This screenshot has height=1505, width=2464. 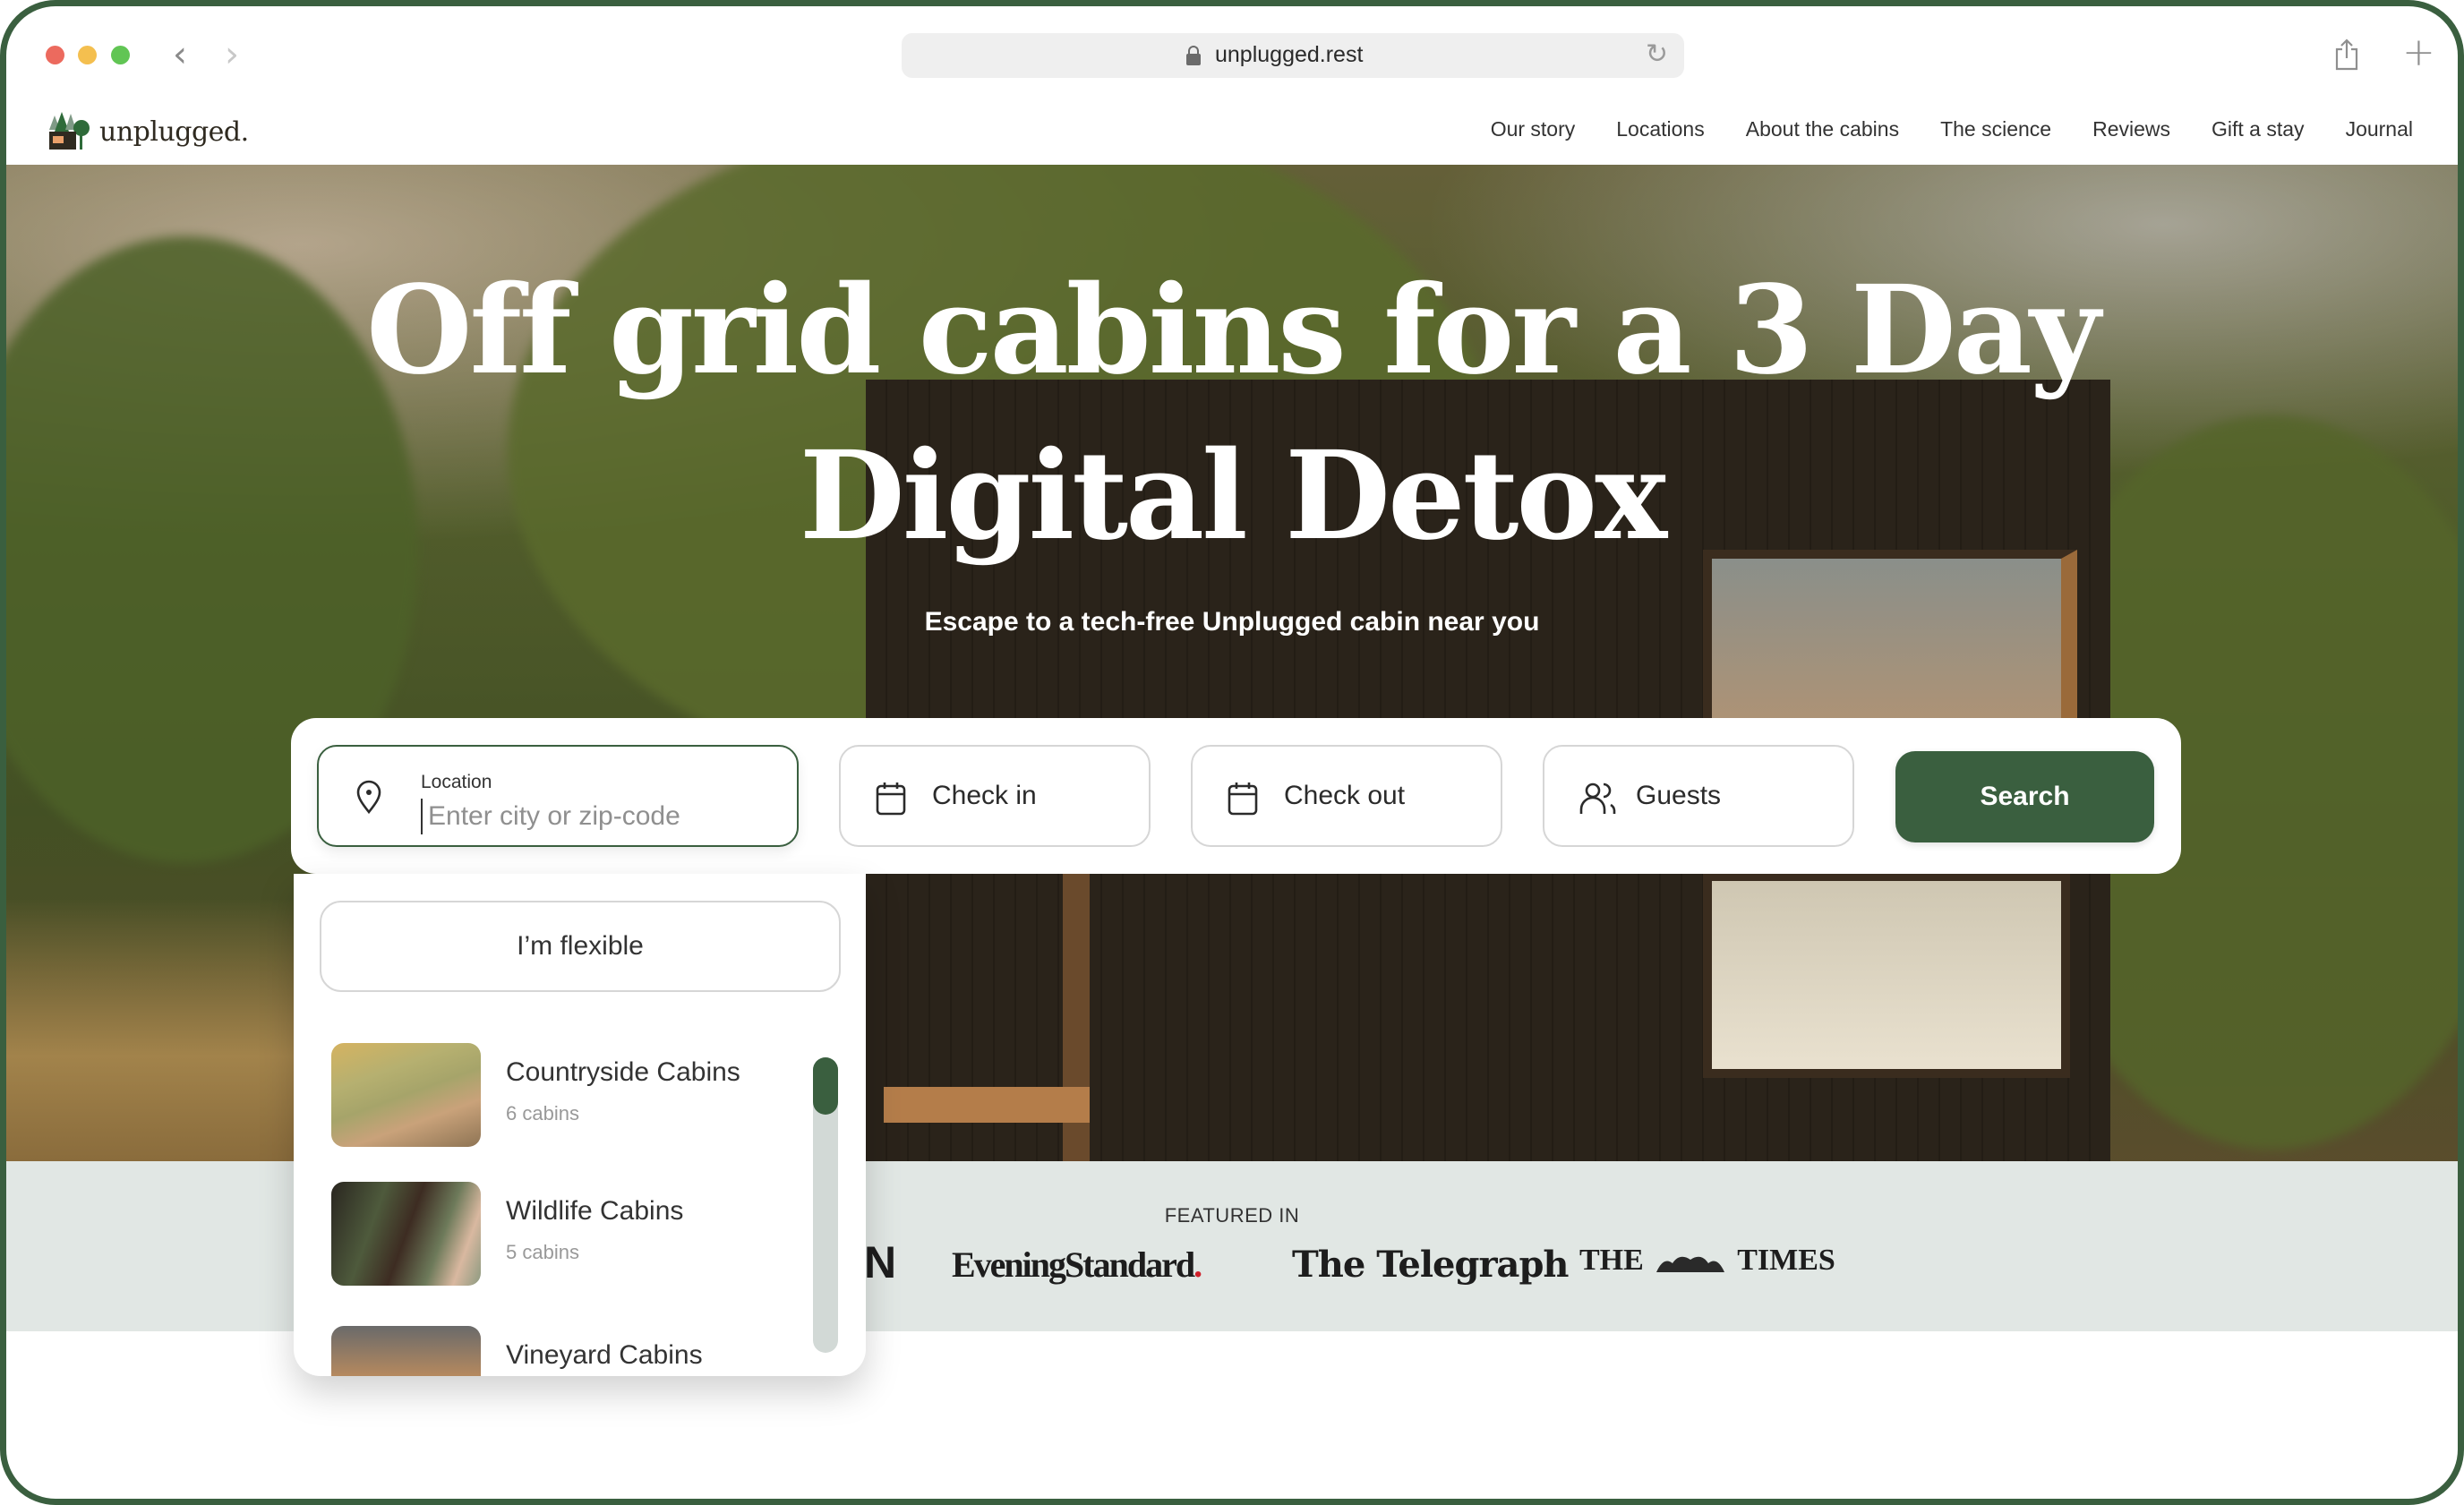 I want to click on check-out-field: Check out, so click(x=1346, y=796).